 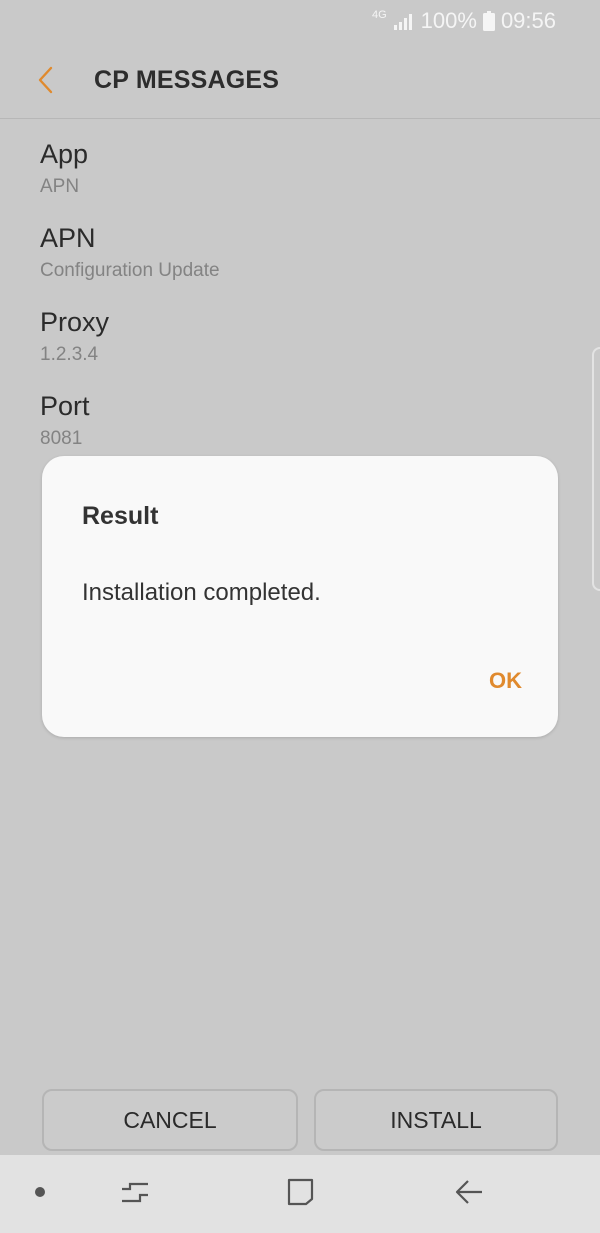 I want to click on field-value: Configuration Update, so click(x=130, y=270).